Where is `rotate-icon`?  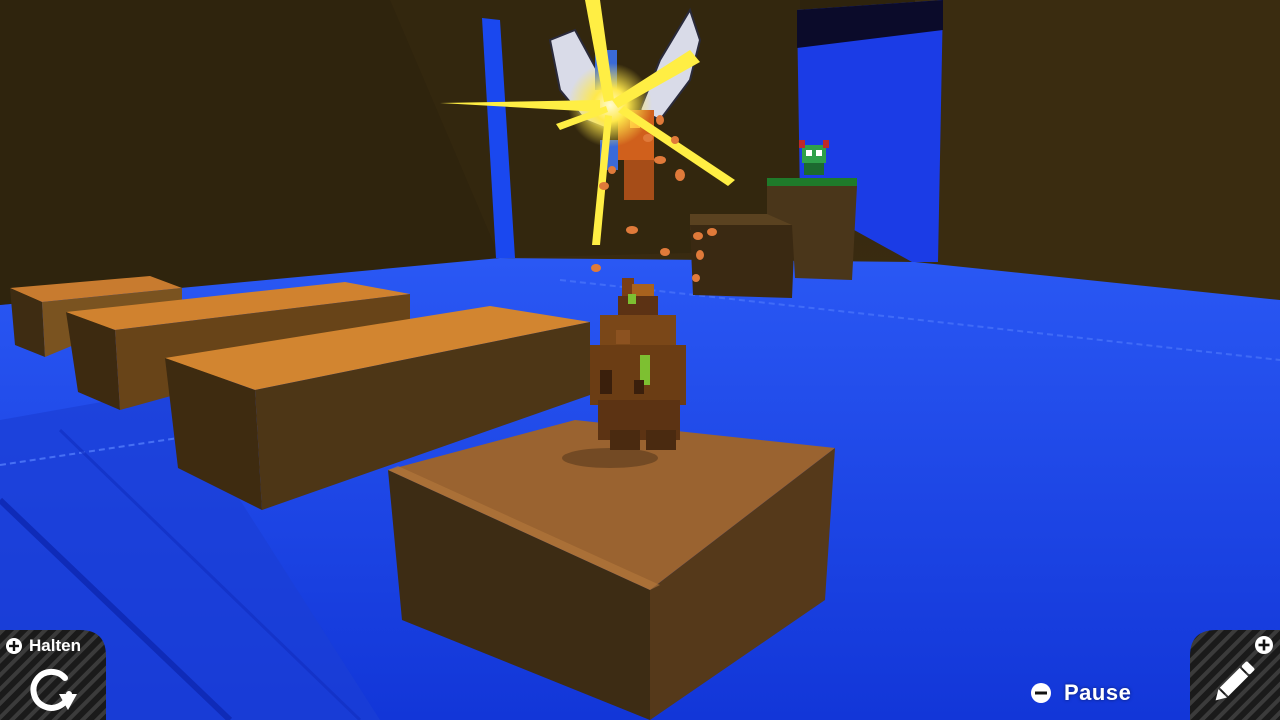 rotate-icon is located at coordinates (52, 689).